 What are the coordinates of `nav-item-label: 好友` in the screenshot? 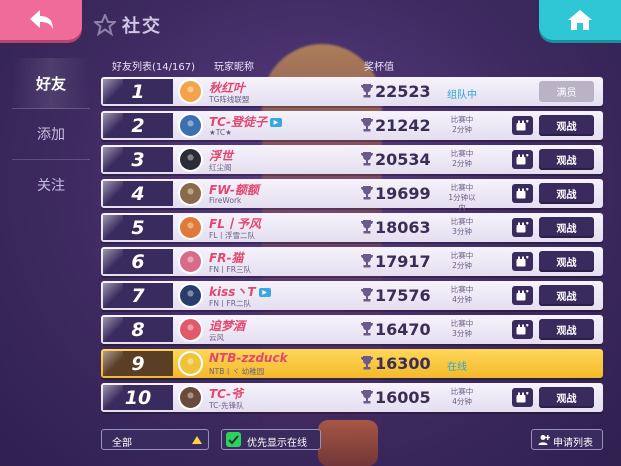 It's located at (50, 83).